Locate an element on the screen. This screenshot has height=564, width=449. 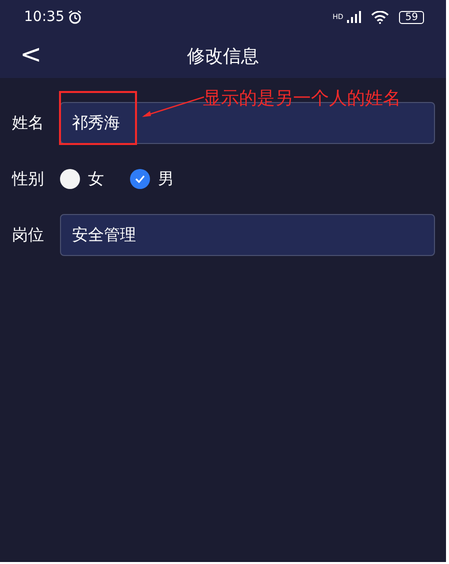
page-title: 修改信息 is located at coordinates (223, 56).